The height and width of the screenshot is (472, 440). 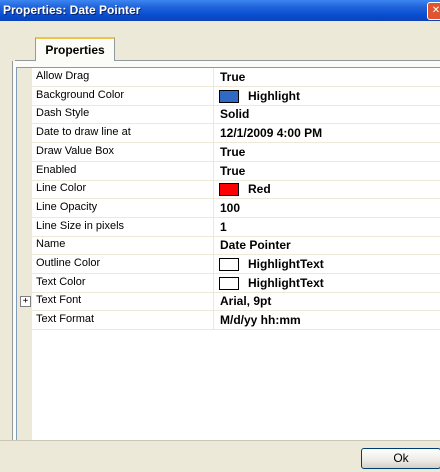 I want to click on property-name: Allow Drag, so click(x=63, y=76).